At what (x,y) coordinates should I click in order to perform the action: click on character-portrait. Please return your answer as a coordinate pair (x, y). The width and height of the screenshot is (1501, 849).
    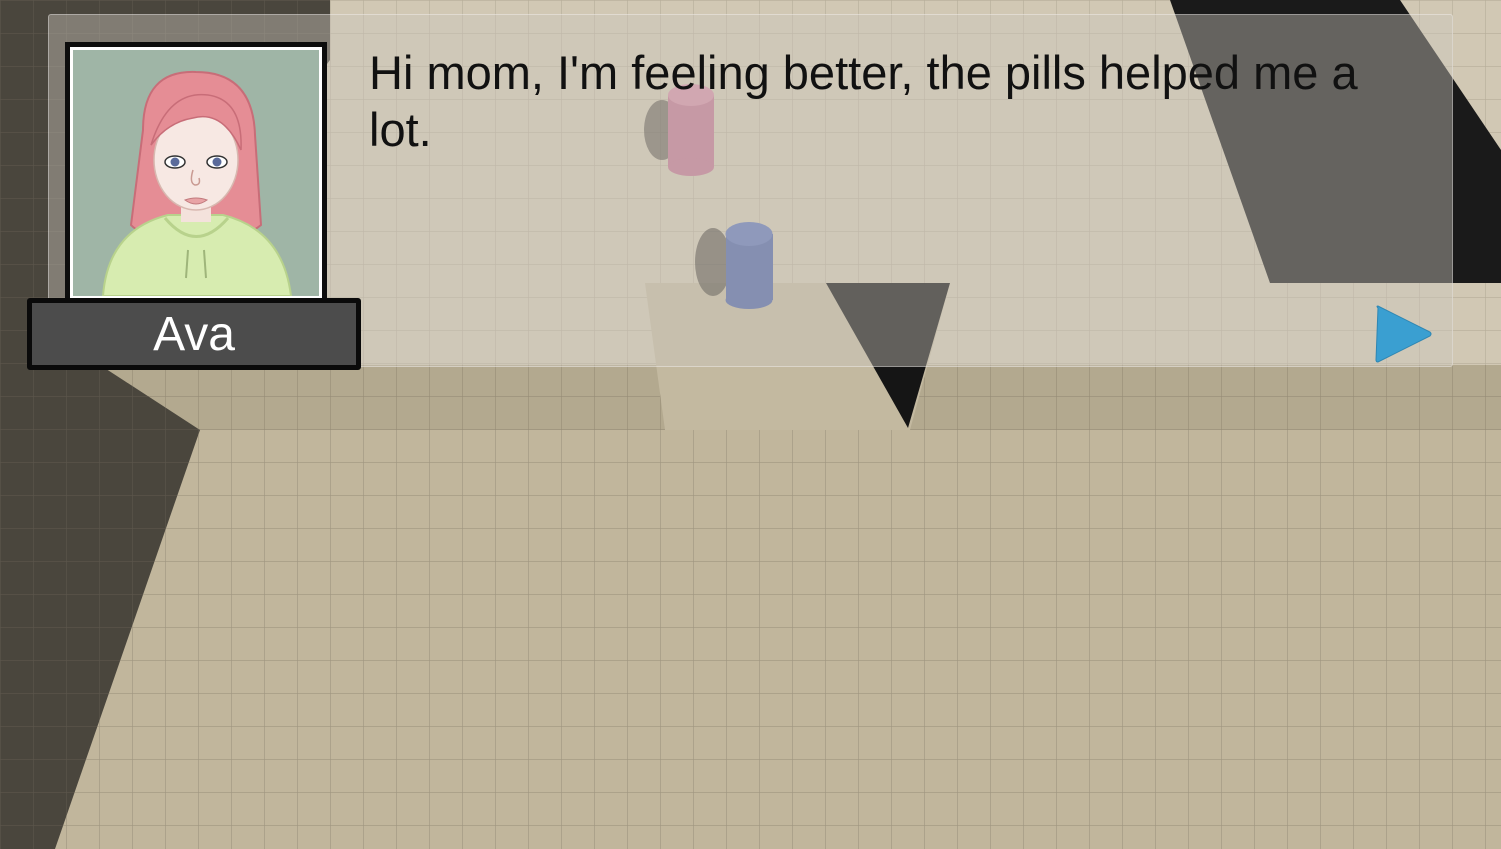
    Looking at the image, I should click on (196, 173).